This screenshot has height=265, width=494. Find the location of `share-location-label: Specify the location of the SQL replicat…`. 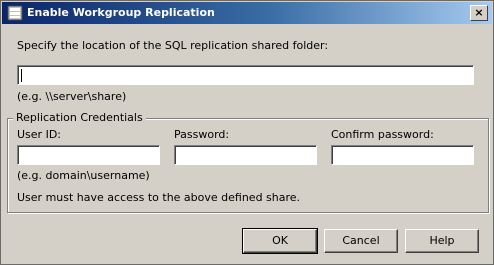

share-location-label: Specify the location of the SQL replicat… is located at coordinates (173, 45).